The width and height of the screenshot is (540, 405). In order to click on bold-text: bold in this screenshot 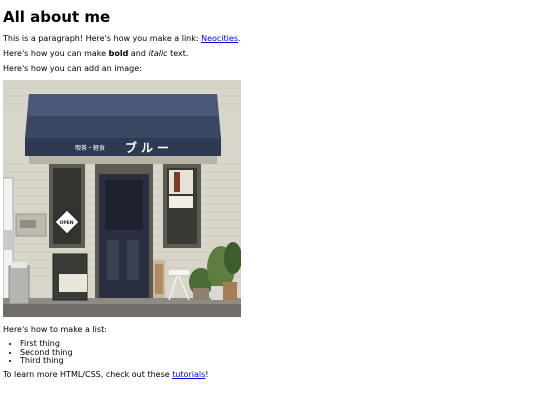, I will do `click(118, 53)`.